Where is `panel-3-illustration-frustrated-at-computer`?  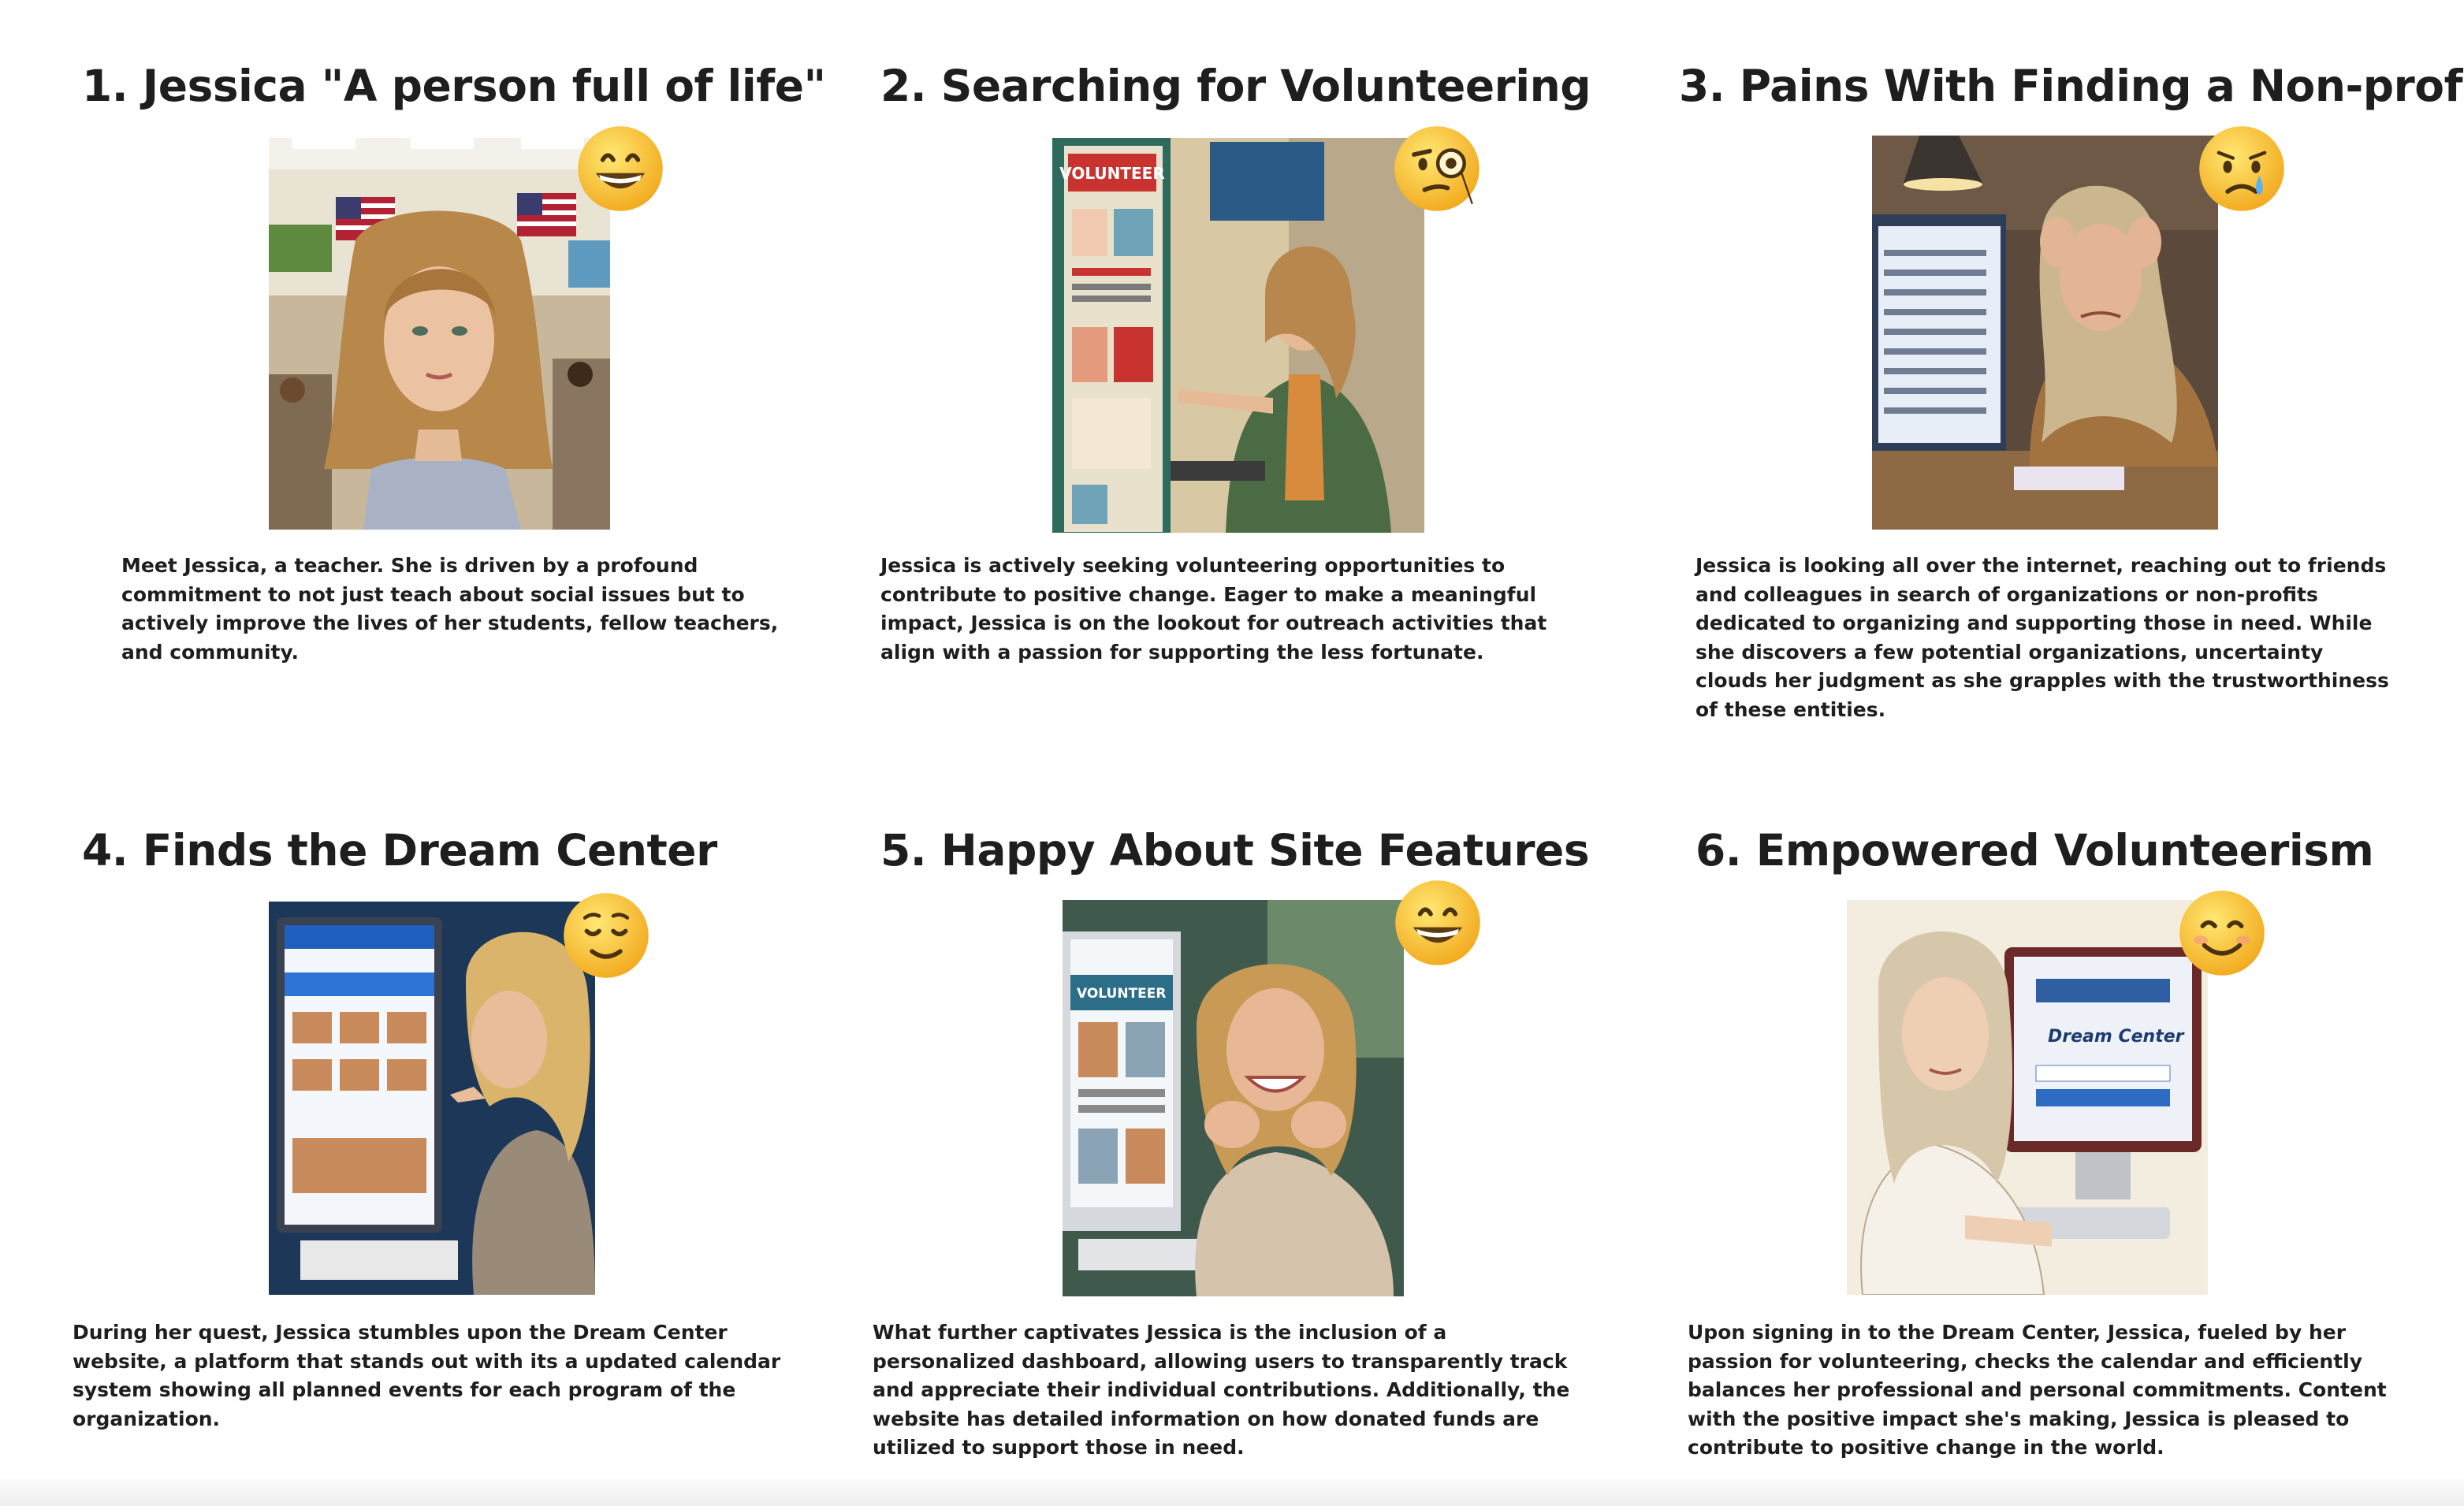
panel-3-illustration-frustrated-at-computer is located at coordinates (2045, 333).